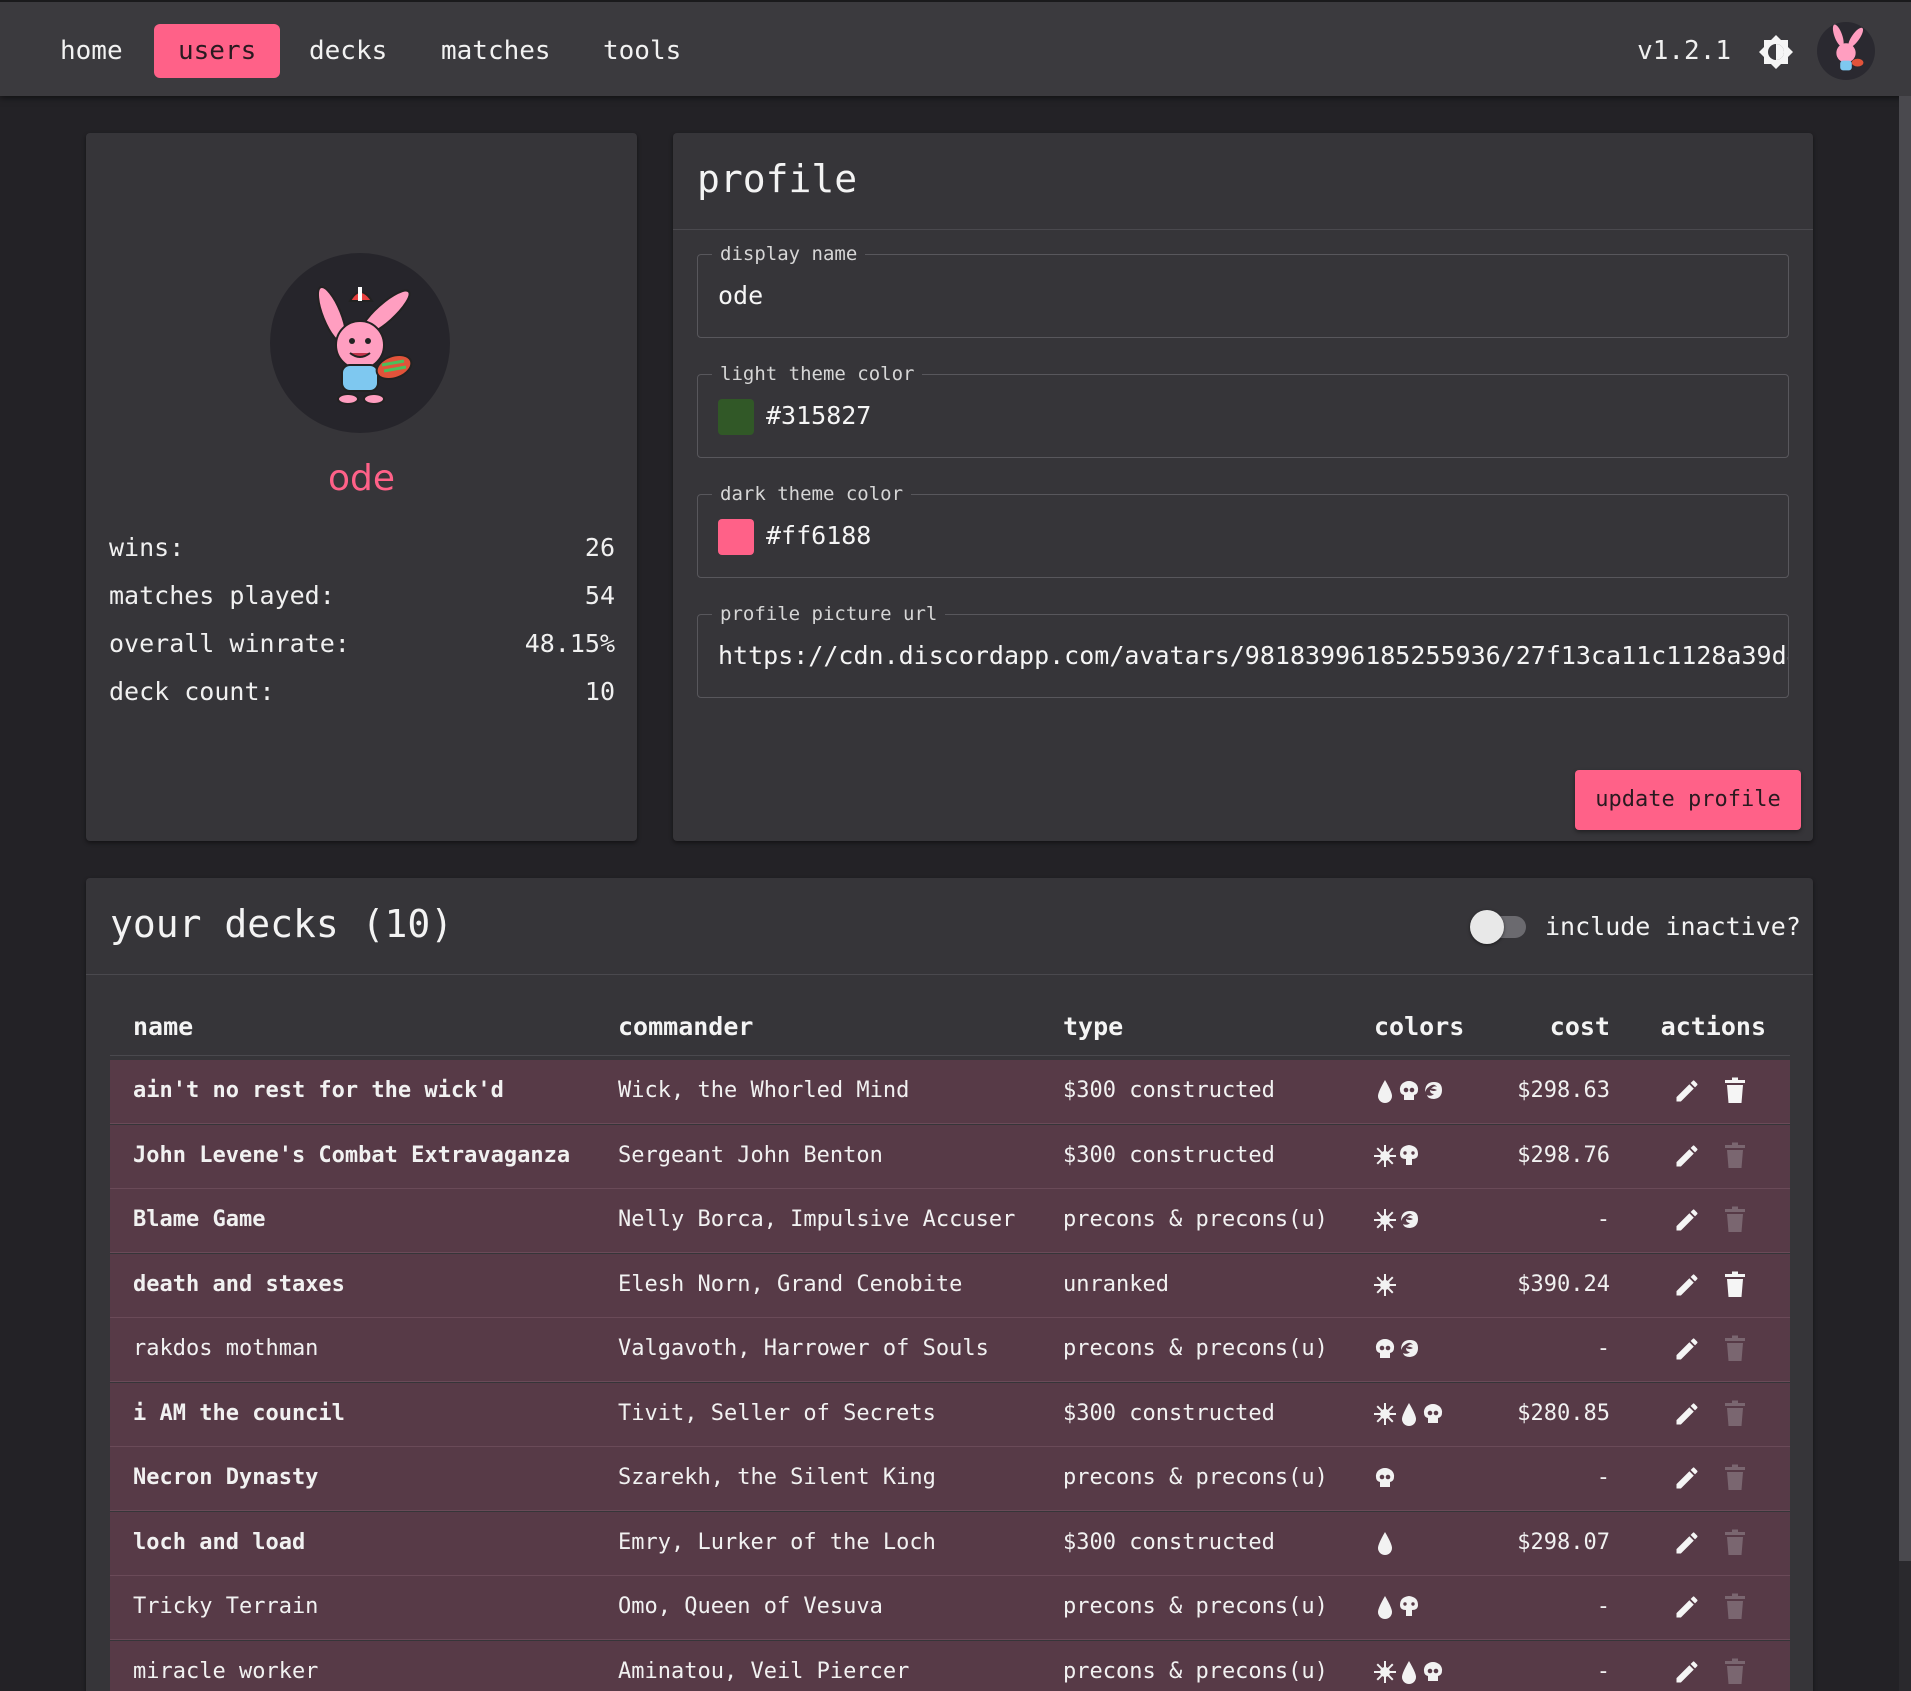 The image size is (1911, 1691). Describe the element at coordinates (736, 417) in the screenshot. I see `light-color-swatch` at that location.